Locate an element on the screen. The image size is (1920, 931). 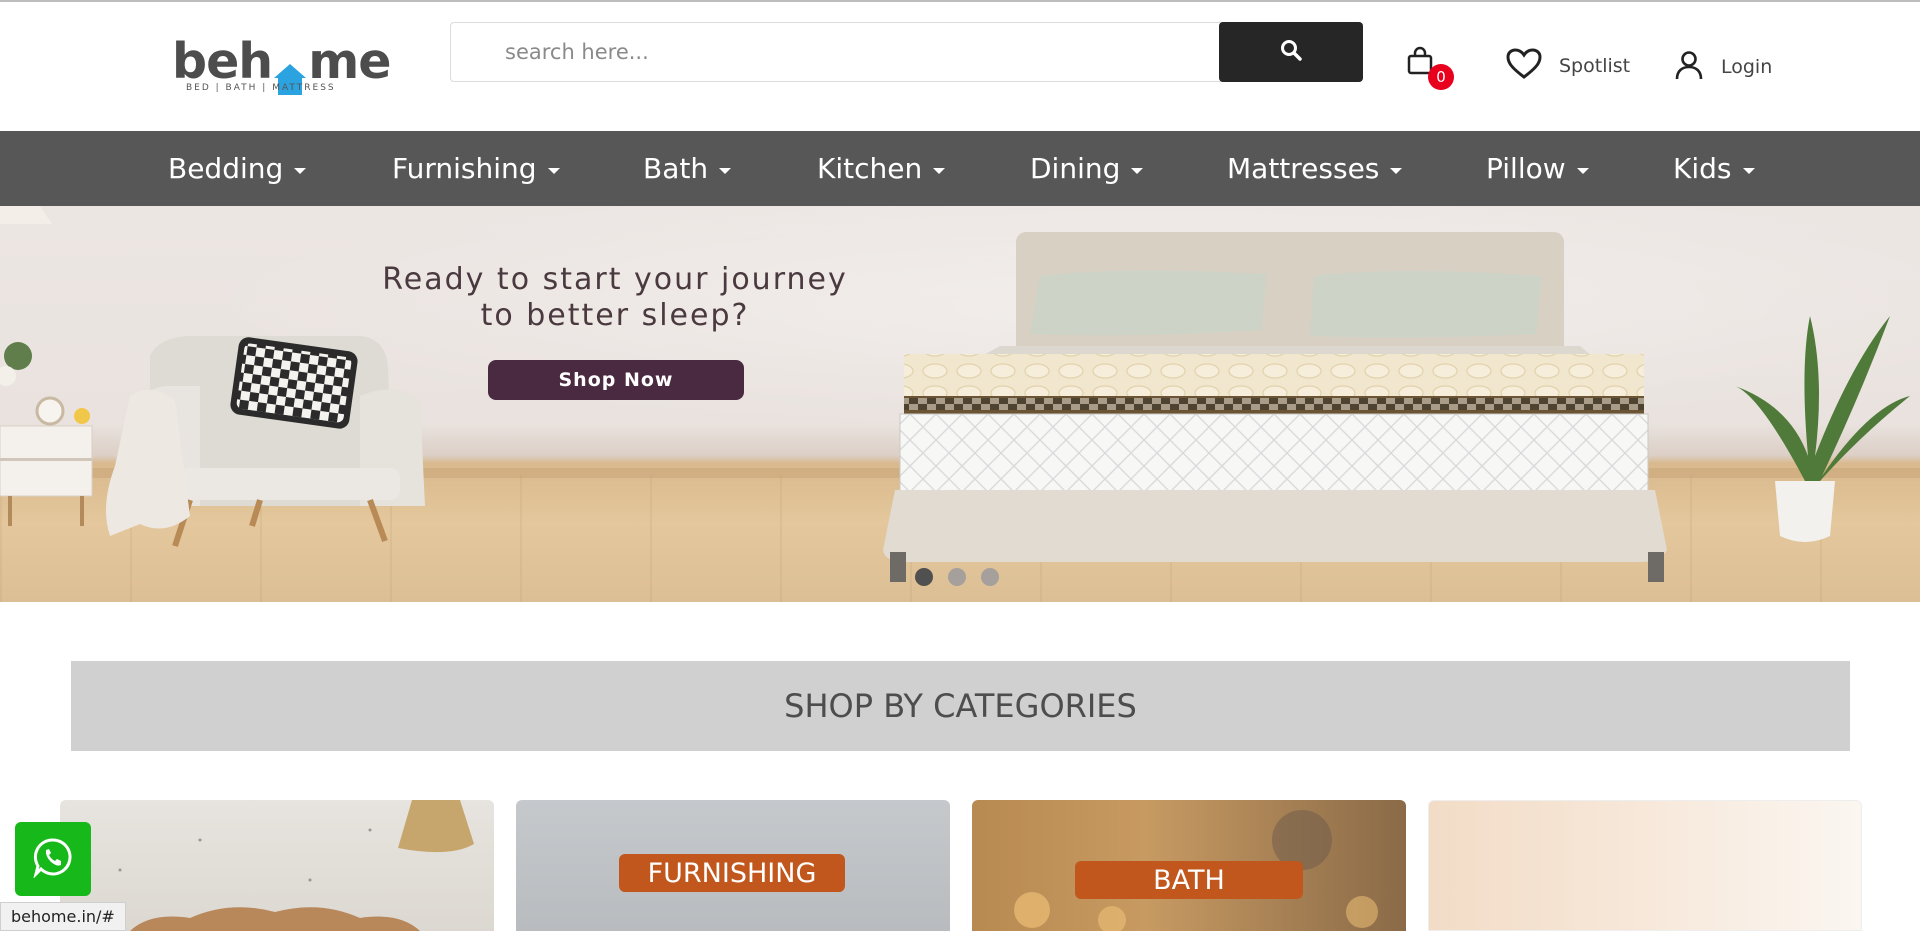
logo-wordmark: beh me is located at coordinates (282, 65).